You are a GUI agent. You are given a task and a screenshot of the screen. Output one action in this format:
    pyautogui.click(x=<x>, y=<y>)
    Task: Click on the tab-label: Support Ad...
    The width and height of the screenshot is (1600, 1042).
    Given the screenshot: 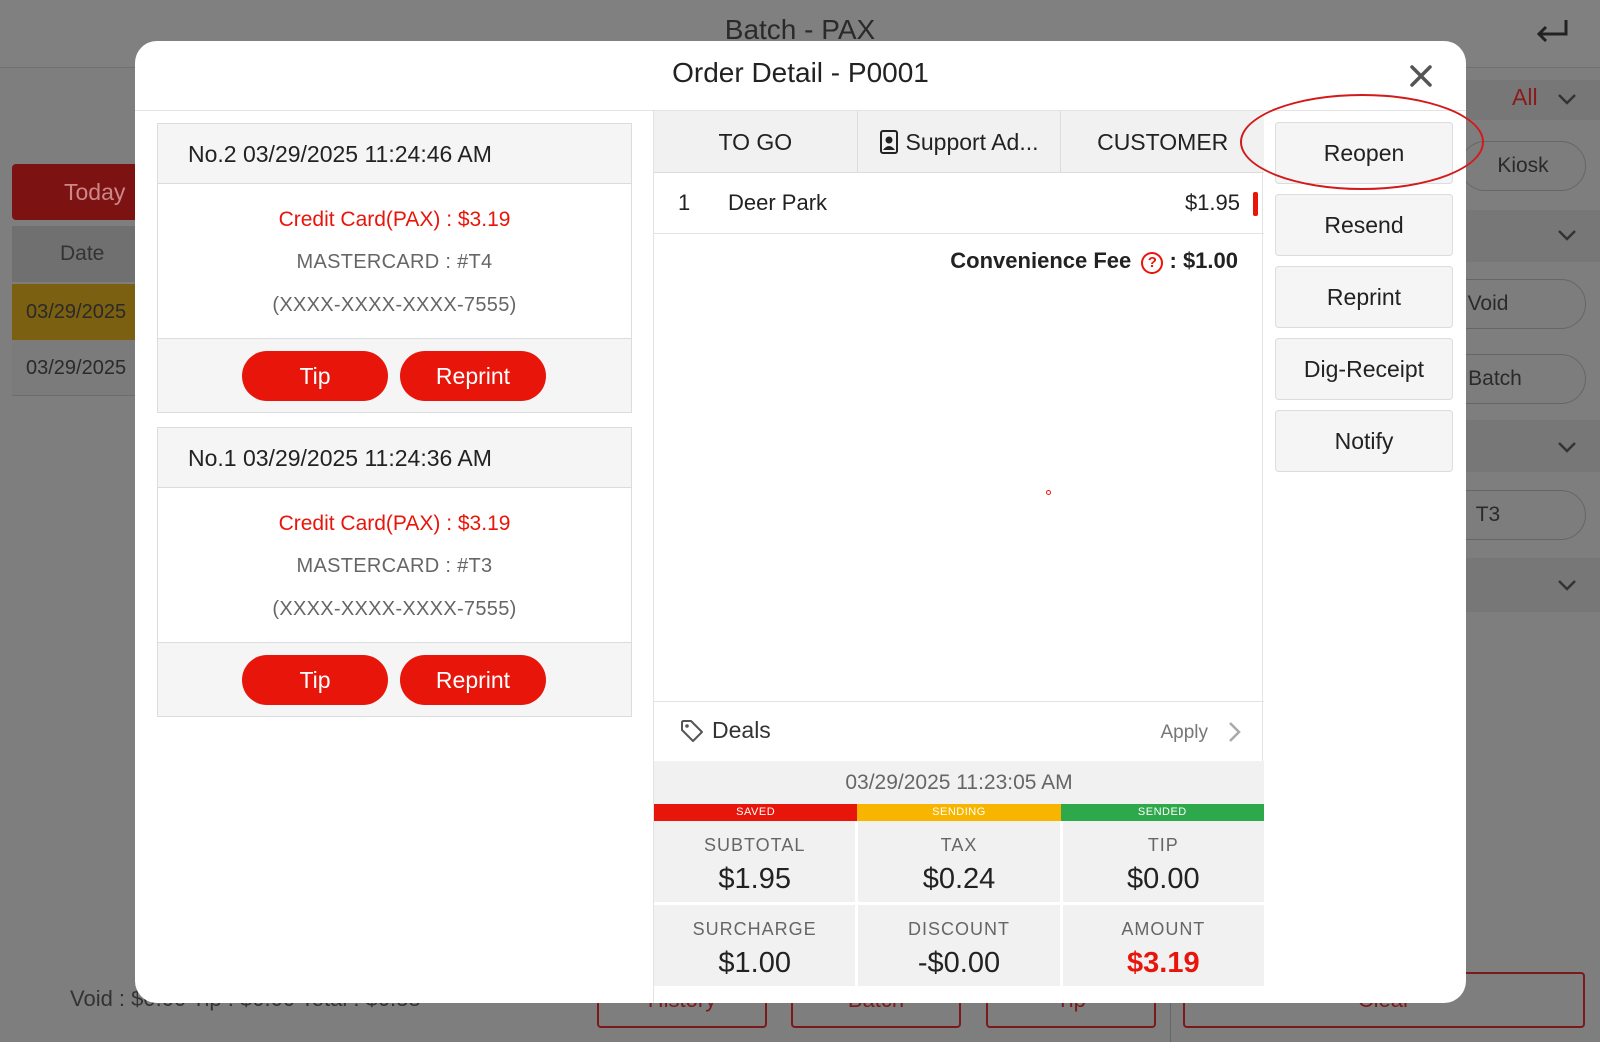 What is the action you would take?
    pyautogui.click(x=972, y=142)
    